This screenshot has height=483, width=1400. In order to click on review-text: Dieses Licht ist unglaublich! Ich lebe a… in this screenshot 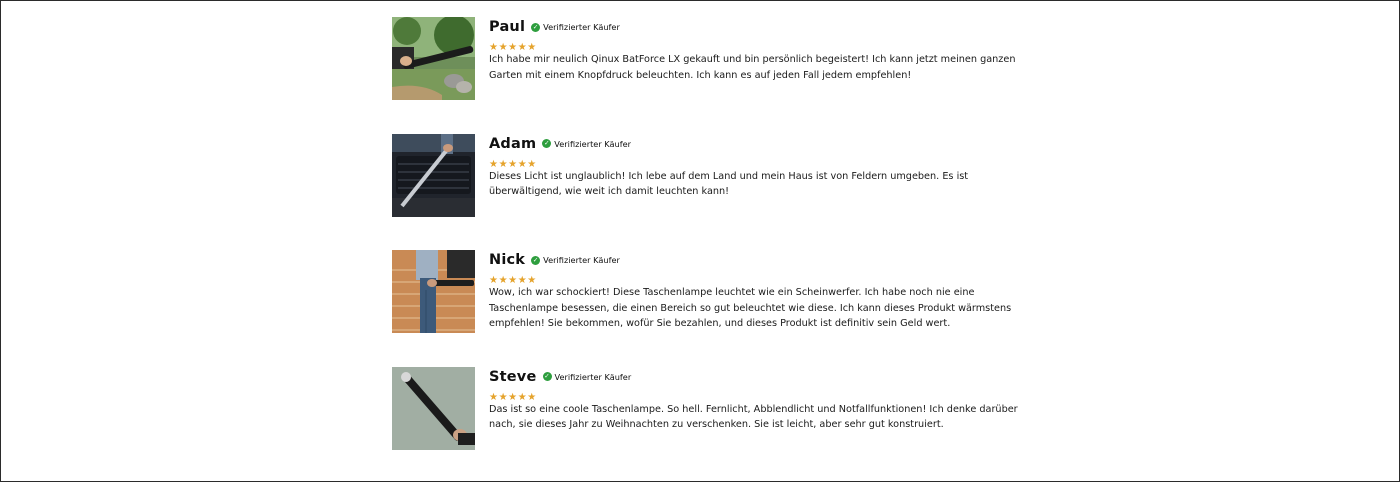, I will do `click(759, 184)`.